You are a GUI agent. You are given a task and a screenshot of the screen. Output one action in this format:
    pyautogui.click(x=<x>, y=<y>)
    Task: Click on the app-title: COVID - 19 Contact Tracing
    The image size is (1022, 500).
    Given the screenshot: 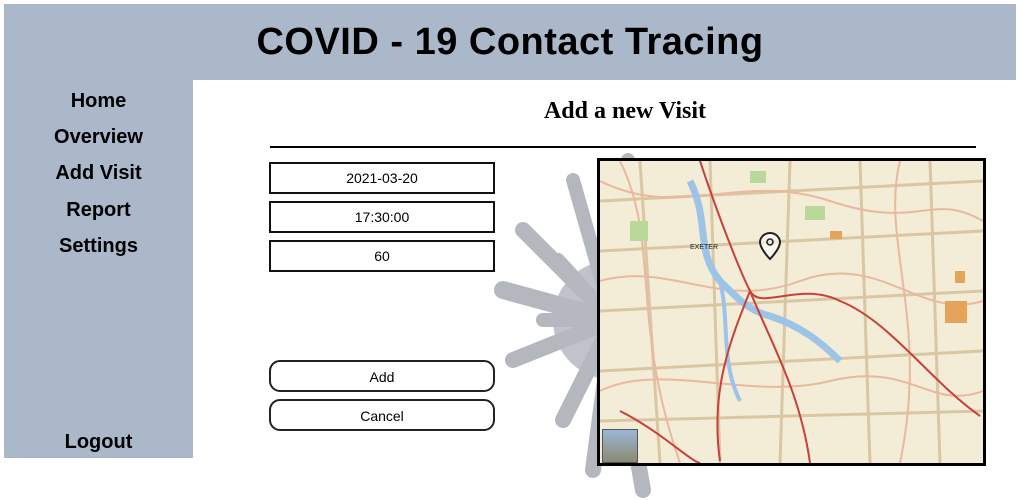 What is the action you would take?
    pyautogui.click(x=510, y=41)
    